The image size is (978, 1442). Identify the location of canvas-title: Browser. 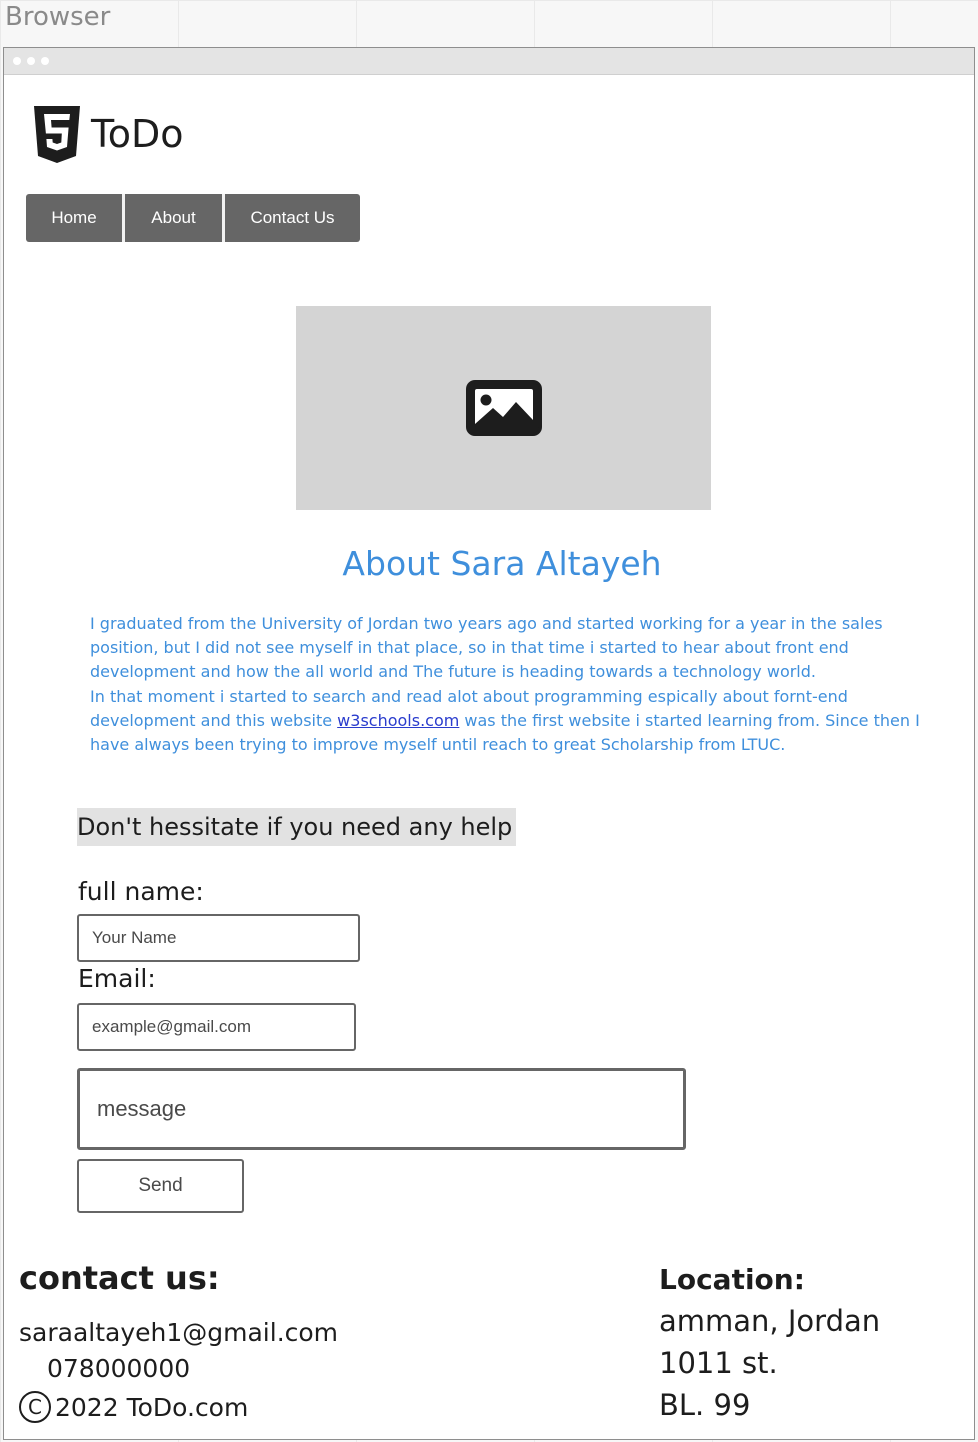
(58, 17).